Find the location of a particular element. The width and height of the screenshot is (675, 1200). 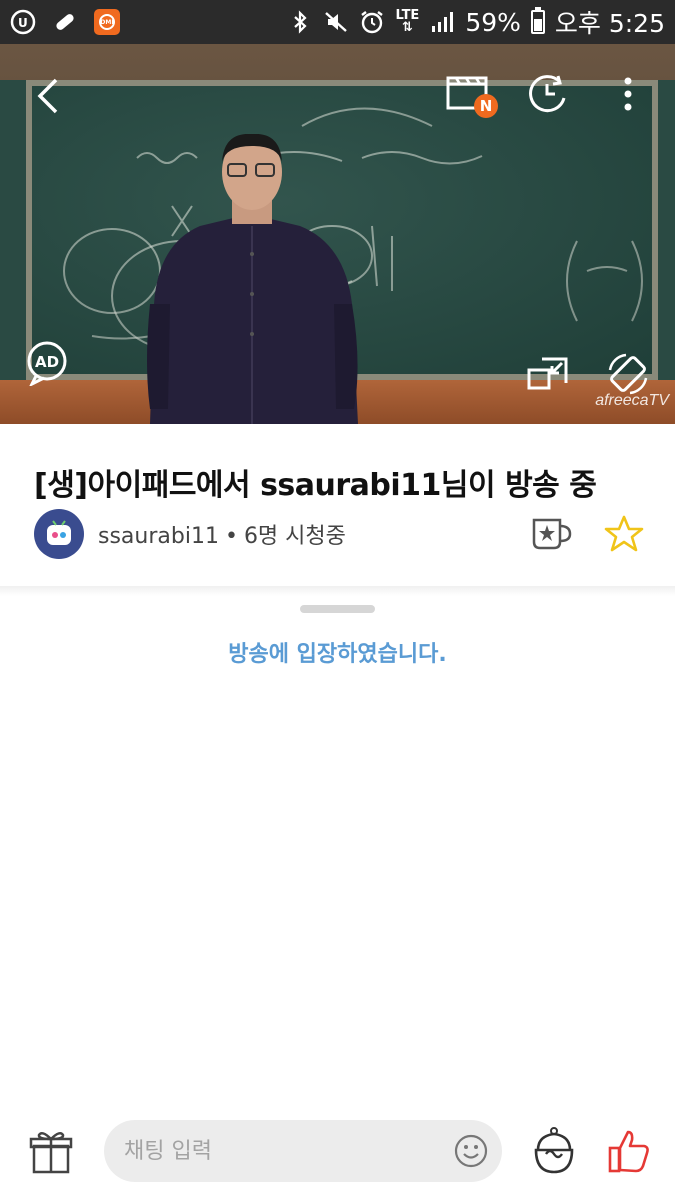

chat-input-container is located at coordinates (303, 1151).